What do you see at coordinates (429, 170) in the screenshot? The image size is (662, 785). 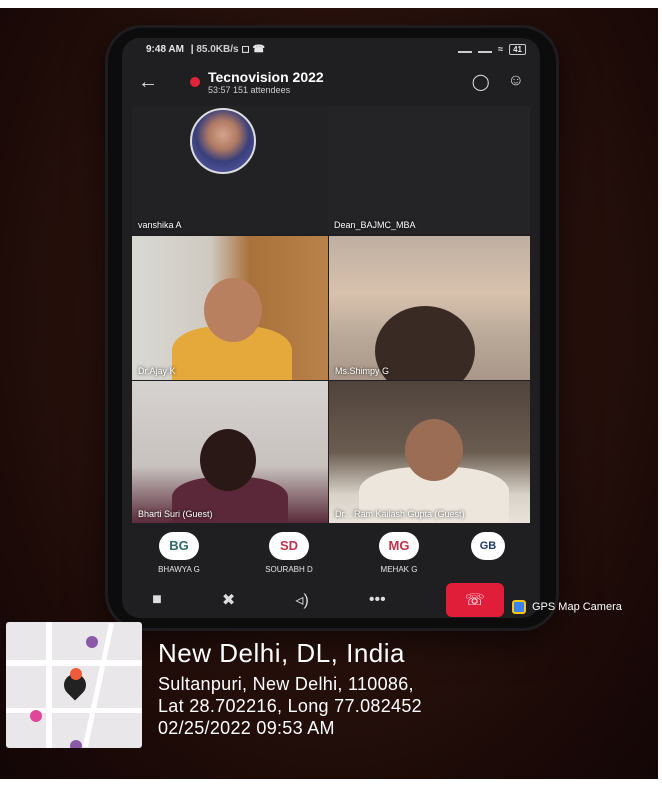 I see `video-tile-dean: Dean_BAJMC_MBA` at bounding box center [429, 170].